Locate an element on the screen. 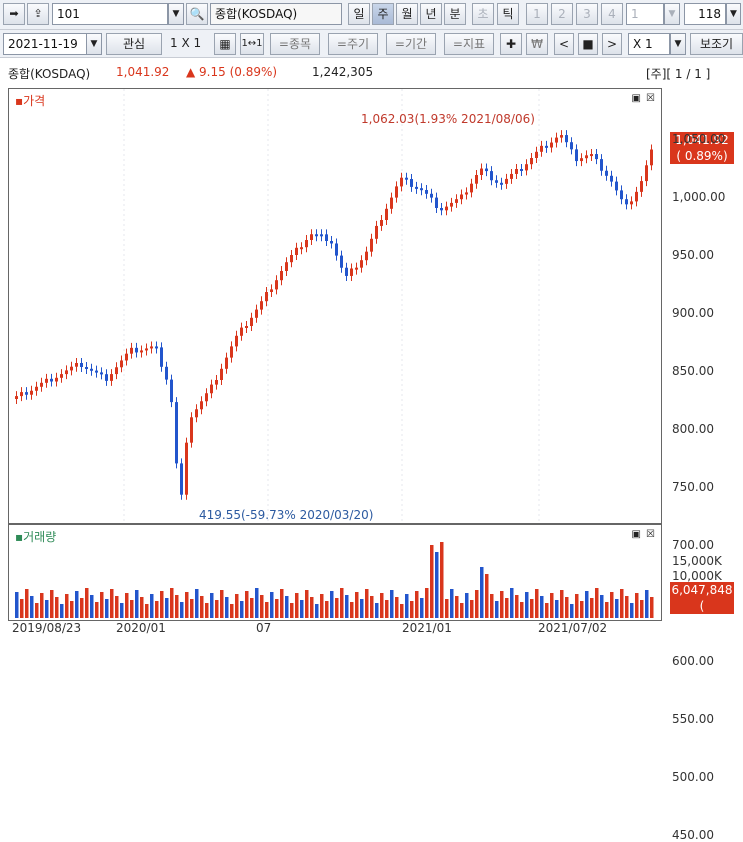  indicator-button: =지표 is located at coordinates (469, 44).